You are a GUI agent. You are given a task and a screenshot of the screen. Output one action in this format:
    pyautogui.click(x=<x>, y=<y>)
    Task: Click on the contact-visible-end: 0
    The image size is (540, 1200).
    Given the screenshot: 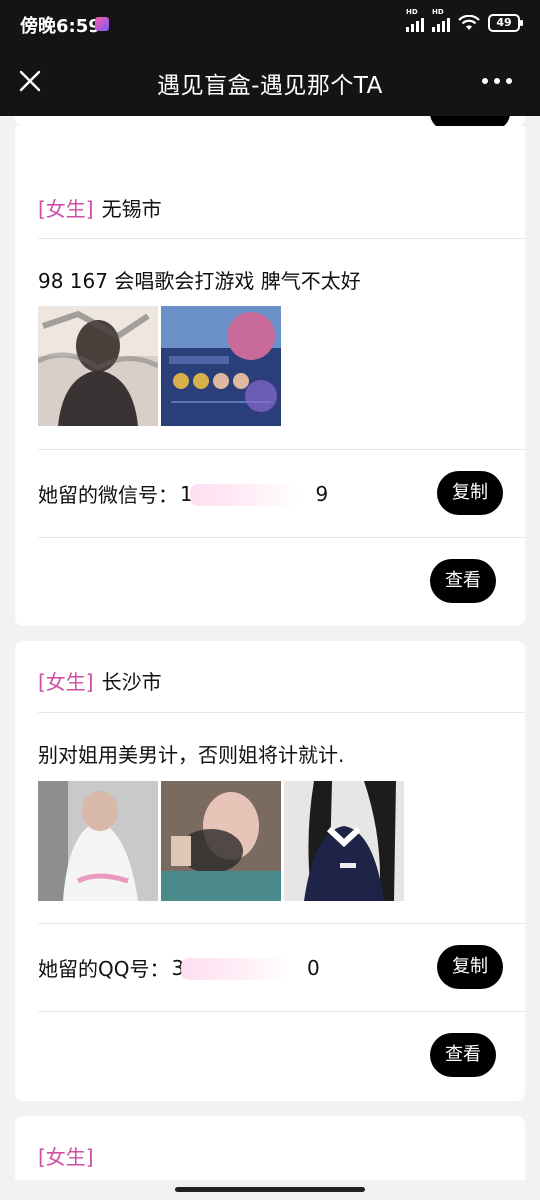 What is the action you would take?
    pyautogui.click(x=313, y=967)
    